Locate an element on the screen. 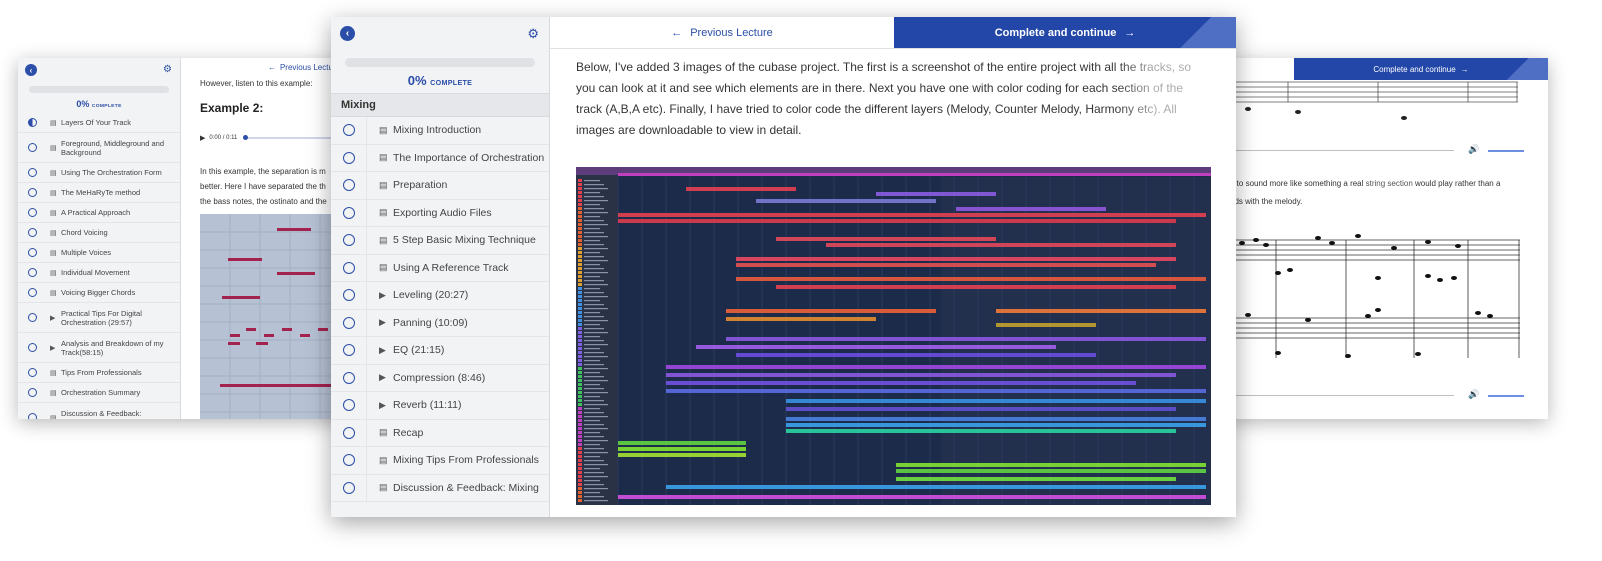 The height and width of the screenshot is (561, 1602). lecture-item: ▶ Reverb (11:11) is located at coordinates (440, 406).